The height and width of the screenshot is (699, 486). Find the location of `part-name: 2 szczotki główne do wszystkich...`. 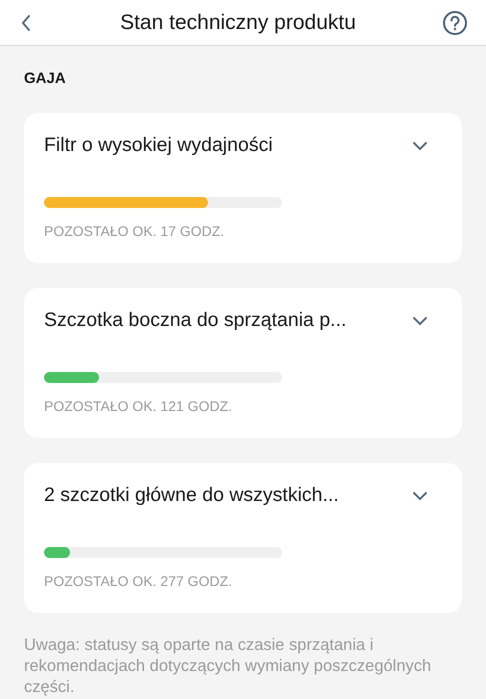

part-name: 2 szczotki główne do wszystkich... is located at coordinates (192, 495).